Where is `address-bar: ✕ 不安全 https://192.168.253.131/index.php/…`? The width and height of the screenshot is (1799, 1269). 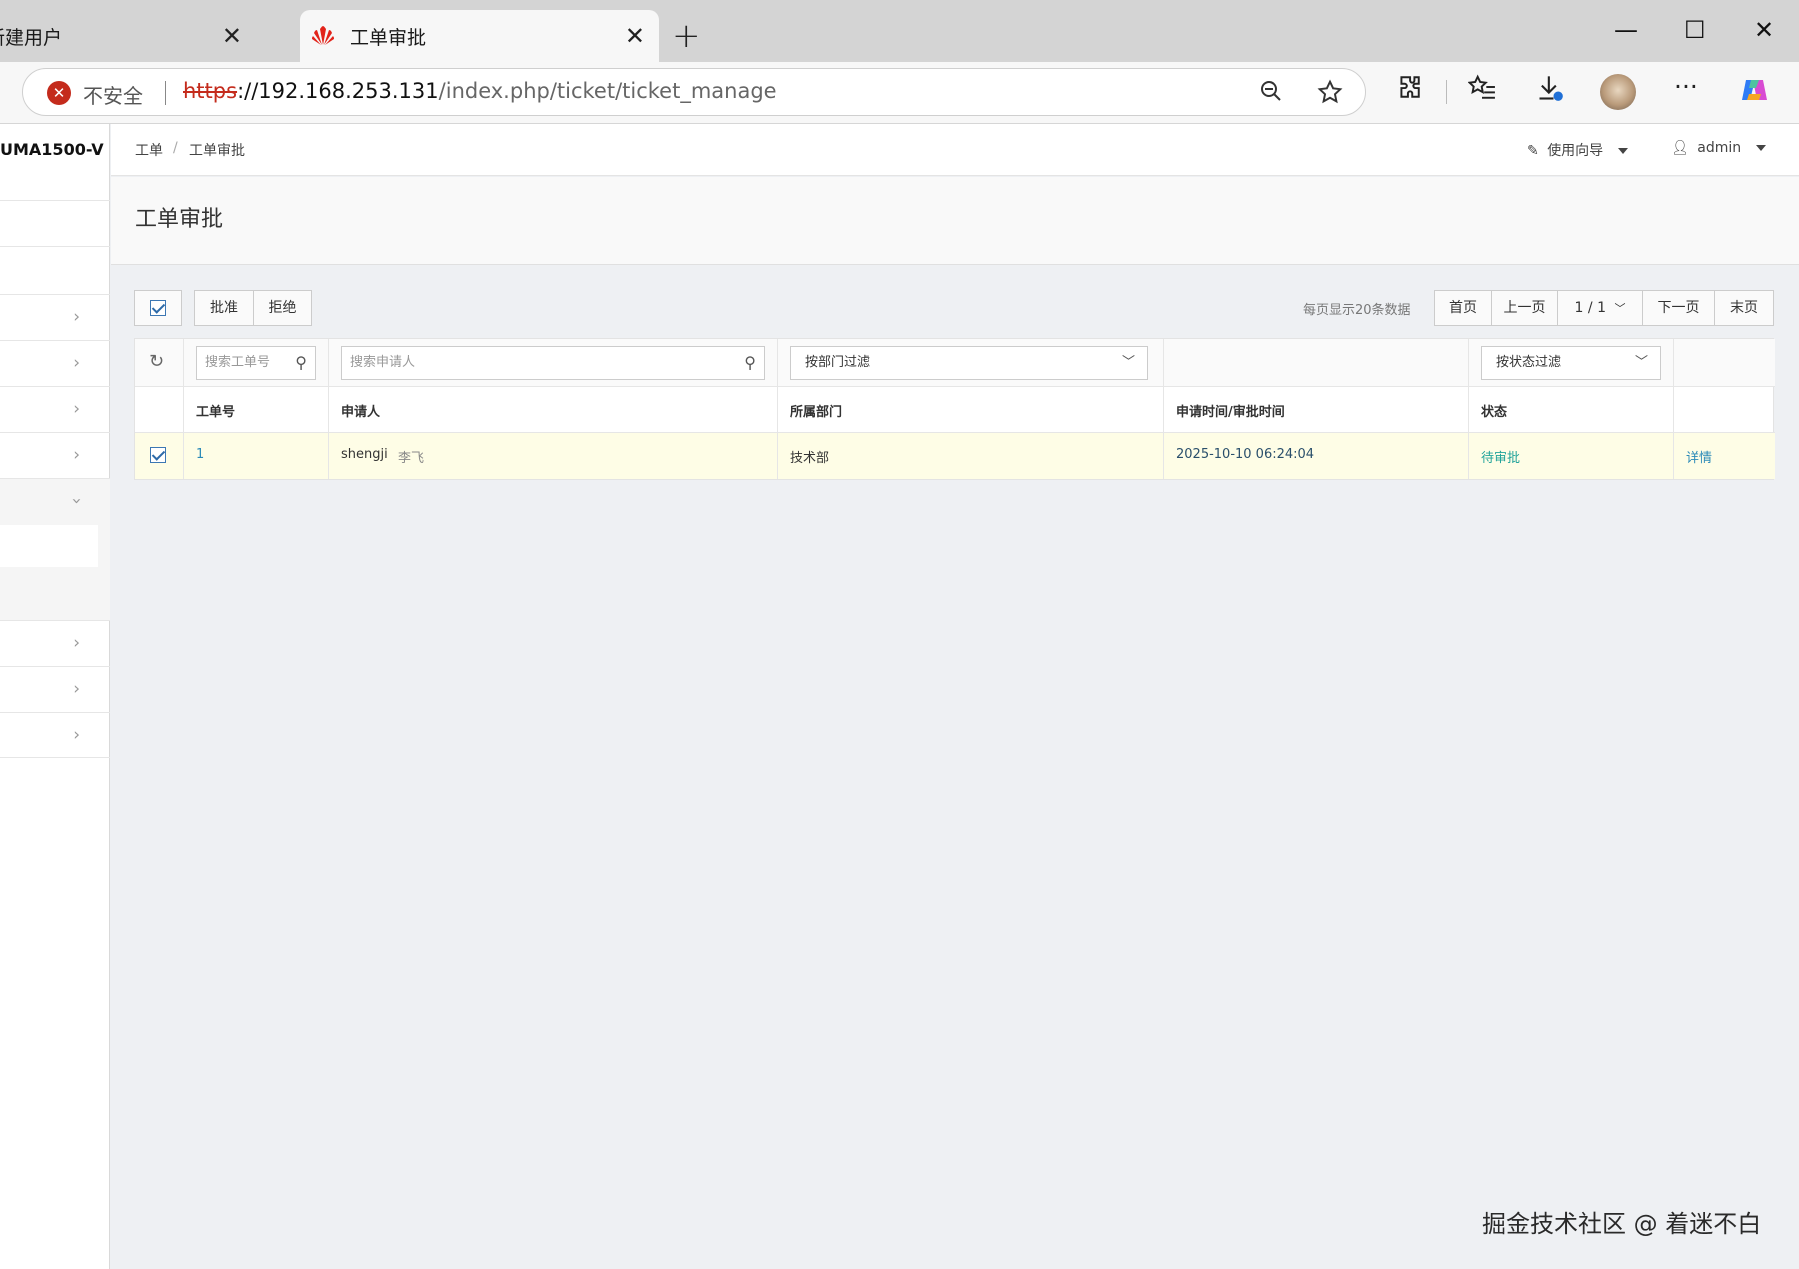
address-bar: ✕ 不安全 https://192.168.253.131/index.php/… is located at coordinates (694, 92).